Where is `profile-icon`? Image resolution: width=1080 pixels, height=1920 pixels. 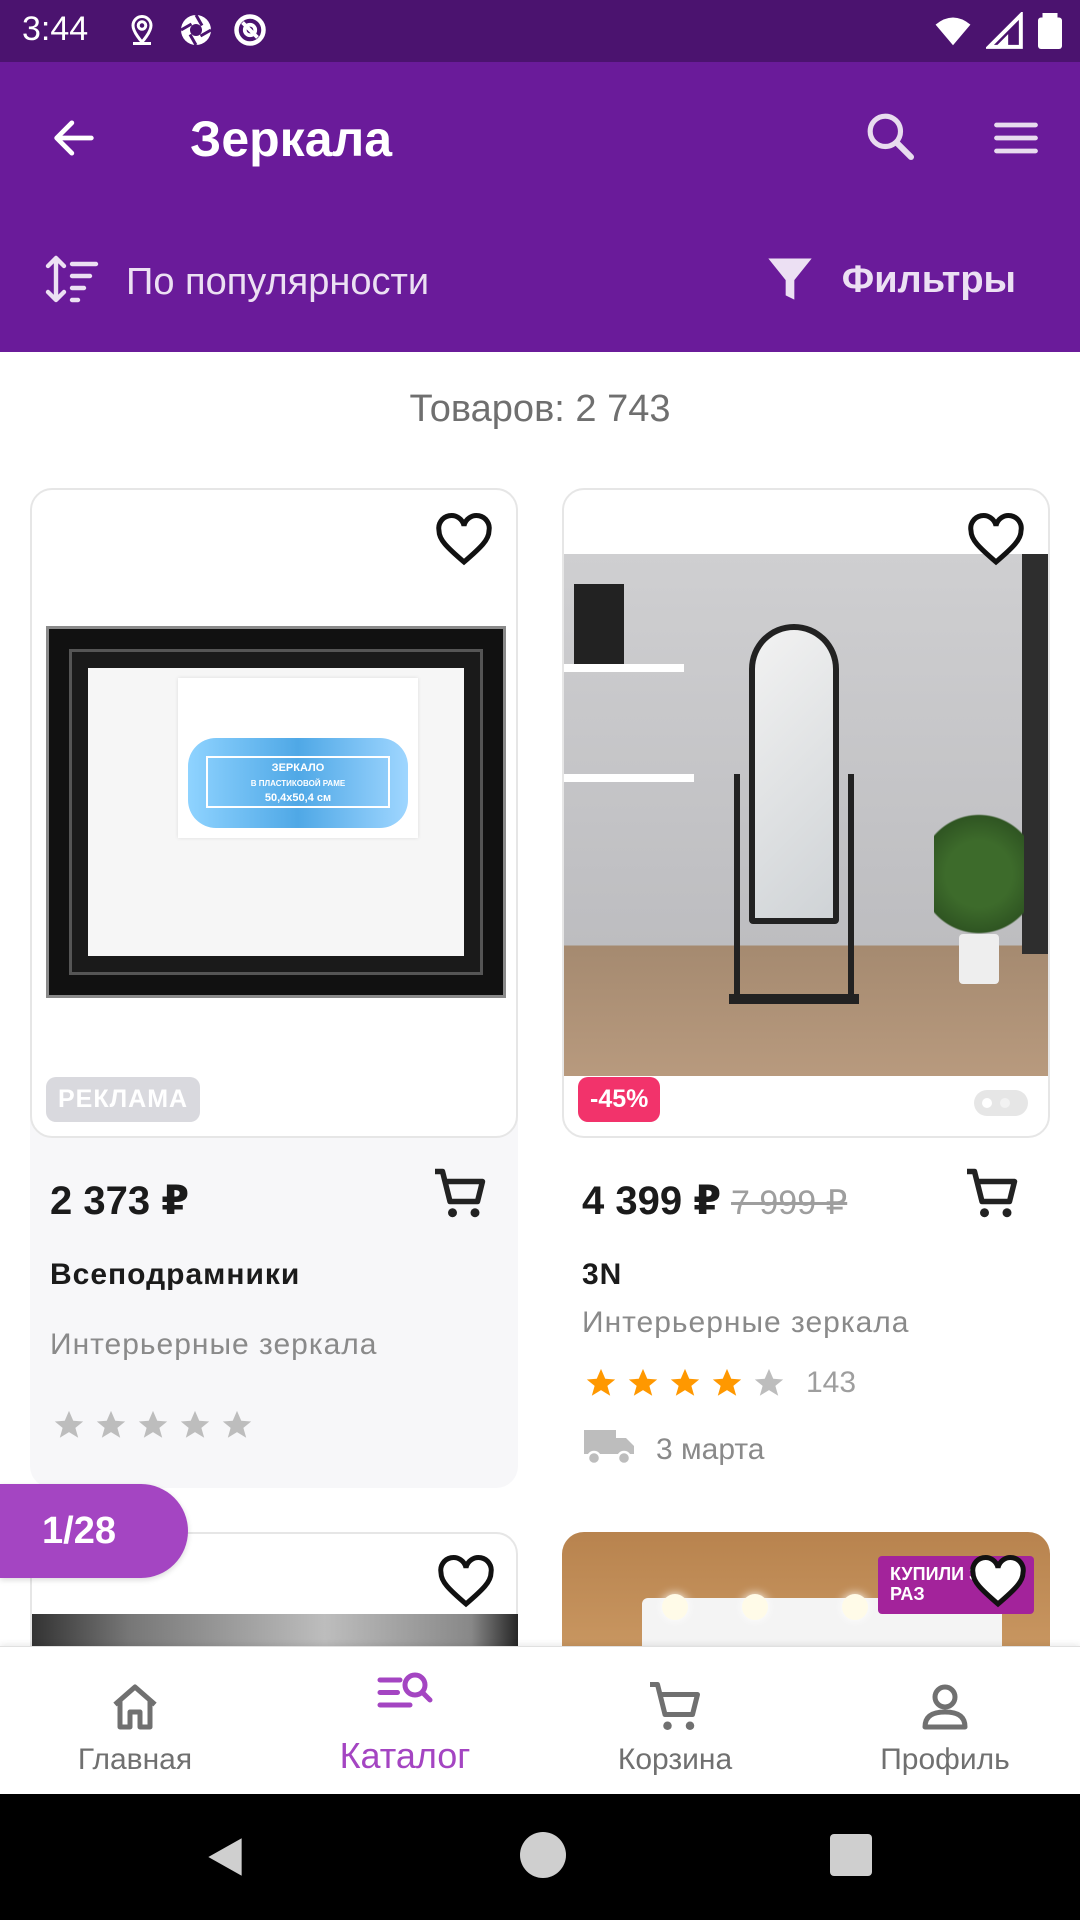 profile-icon is located at coordinates (945, 1707).